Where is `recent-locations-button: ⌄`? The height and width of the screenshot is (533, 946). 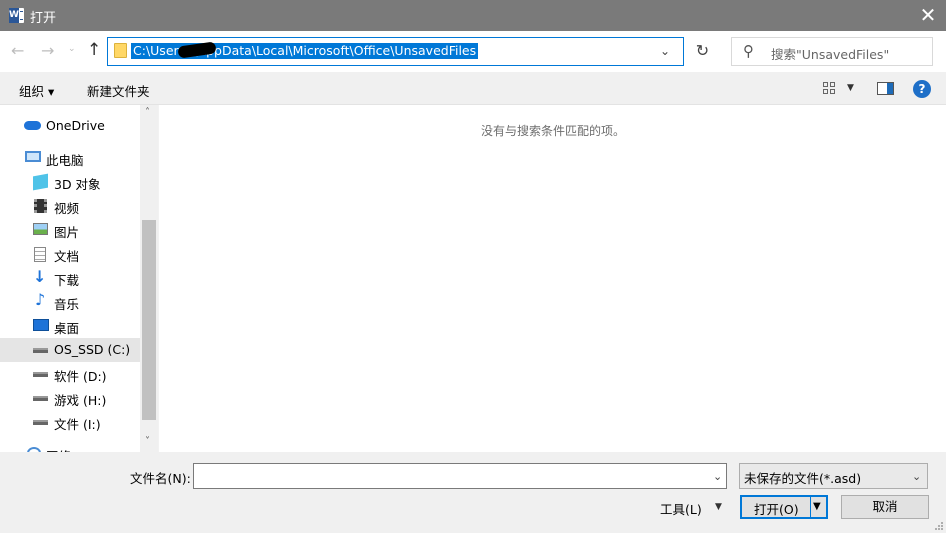 recent-locations-button: ⌄ is located at coordinates (72, 49).